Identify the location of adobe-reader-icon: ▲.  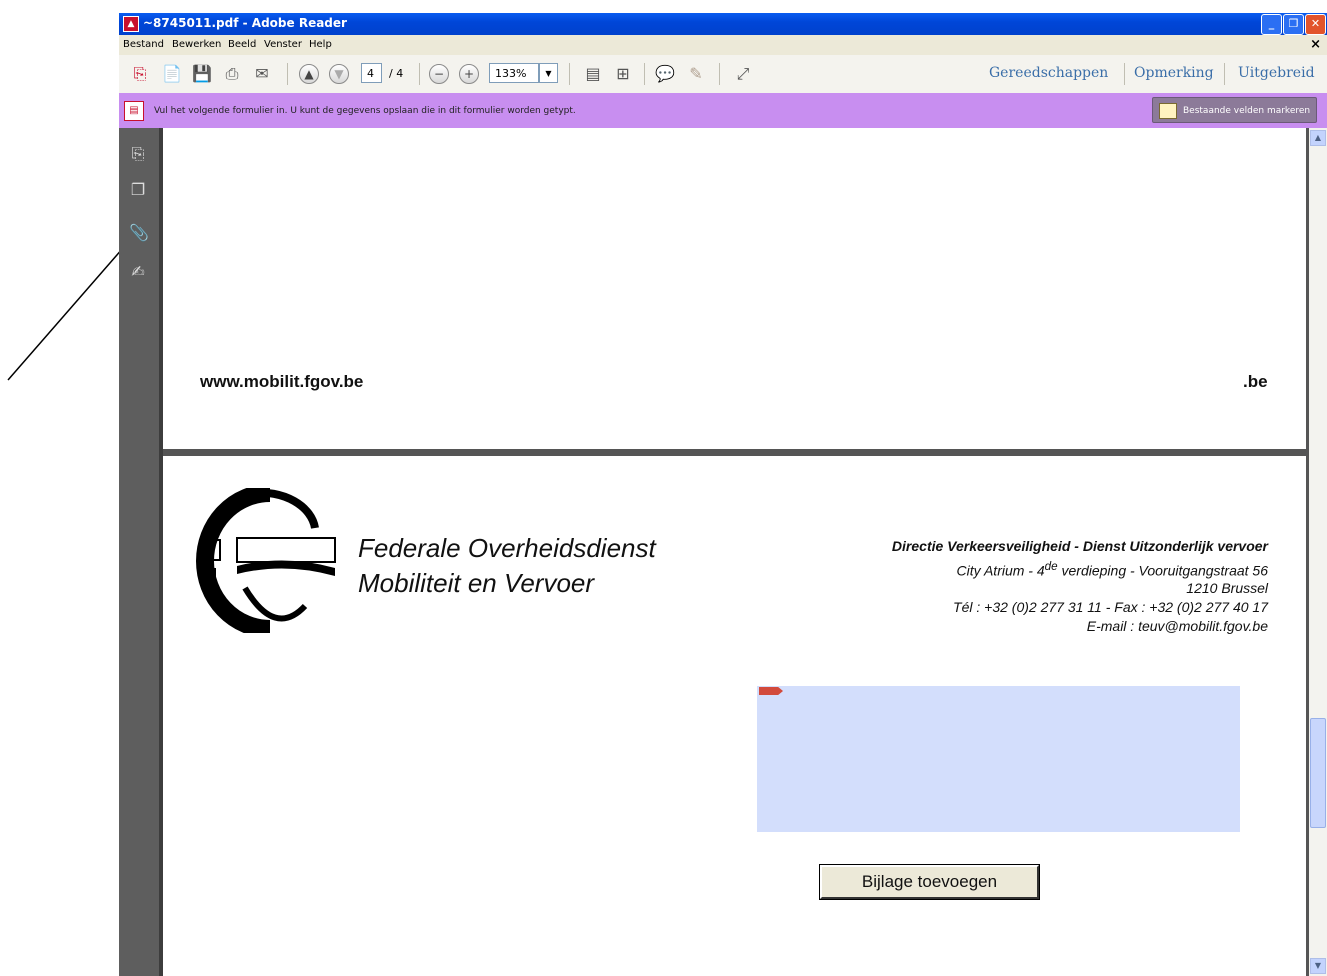
(131, 24).